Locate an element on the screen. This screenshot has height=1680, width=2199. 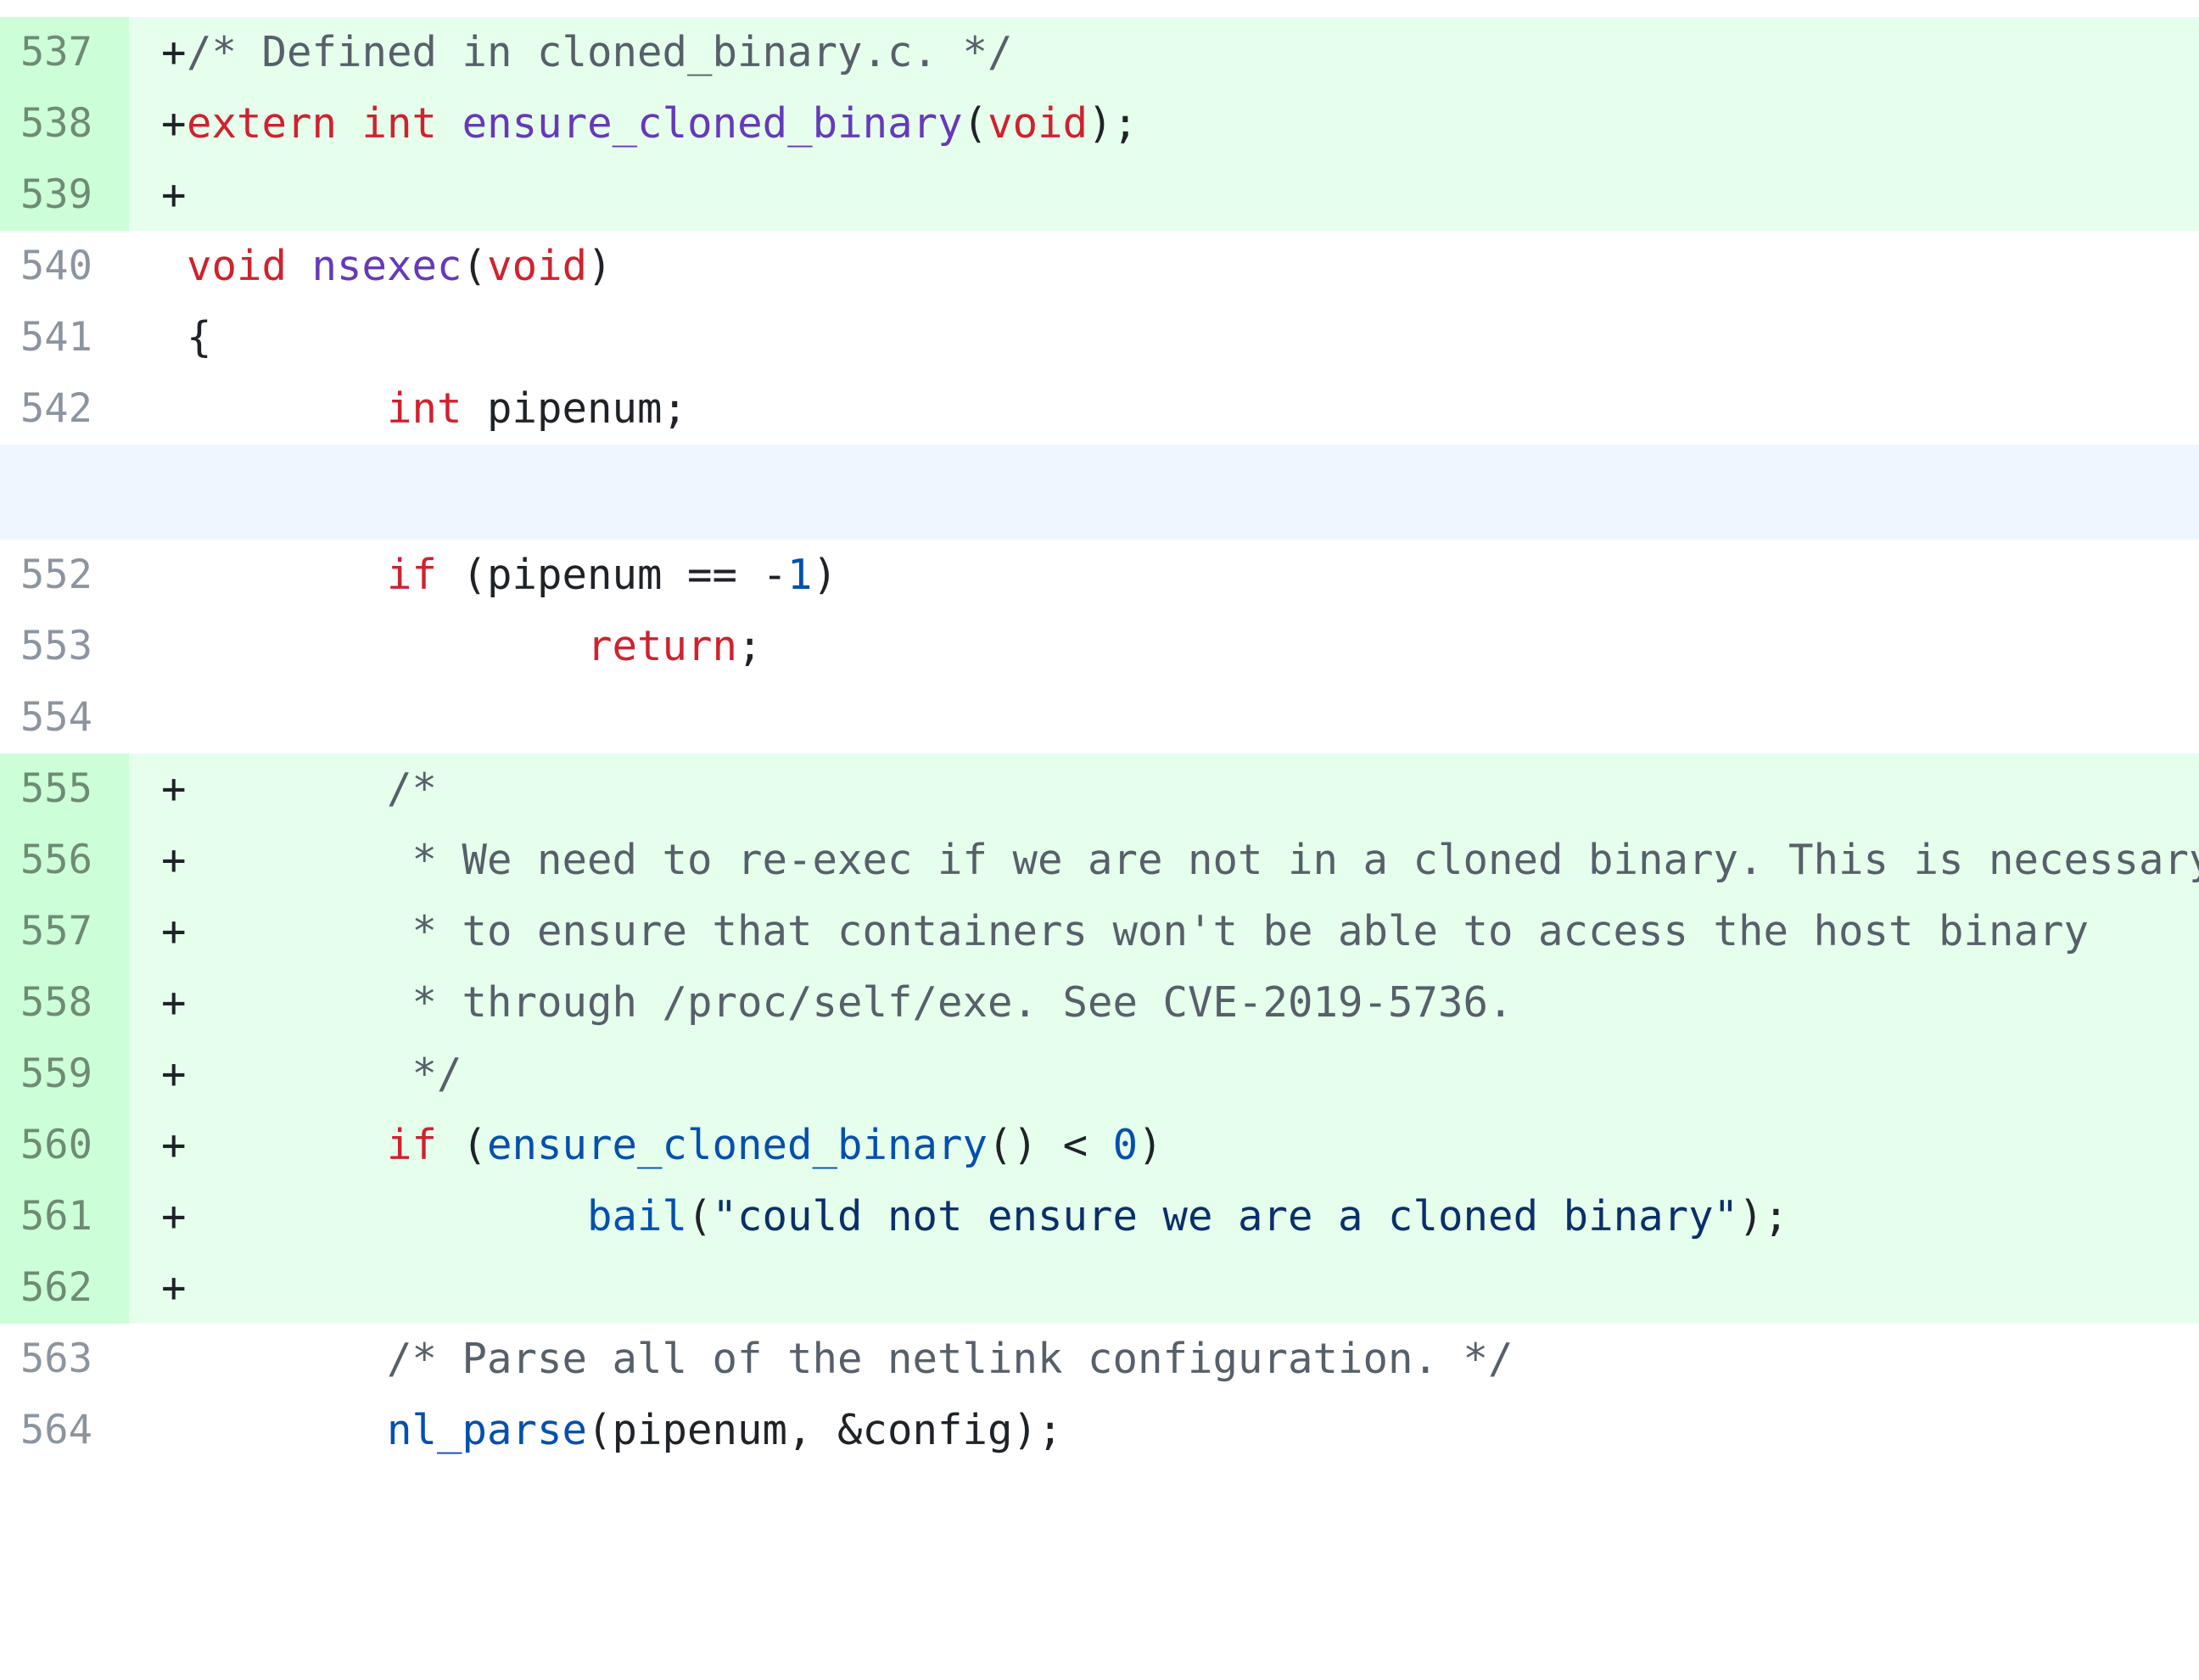
code-comment: */ is located at coordinates (424, 1074).